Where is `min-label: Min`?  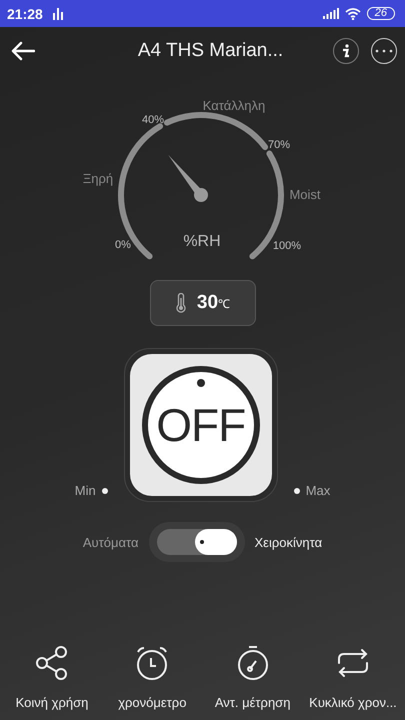 min-label: Min is located at coordinates (85, 491).